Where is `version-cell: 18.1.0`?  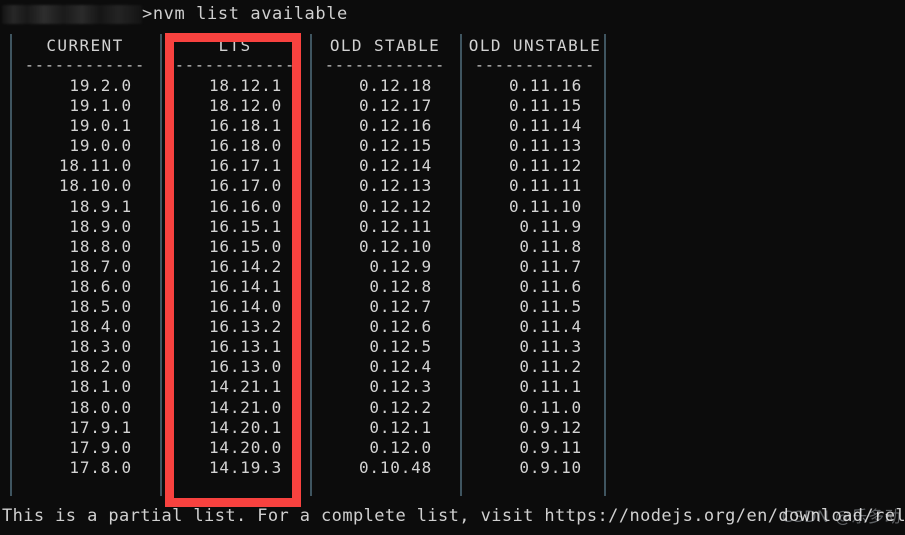 version-cell: 18.1.0 is located at coordinates (100, 387).